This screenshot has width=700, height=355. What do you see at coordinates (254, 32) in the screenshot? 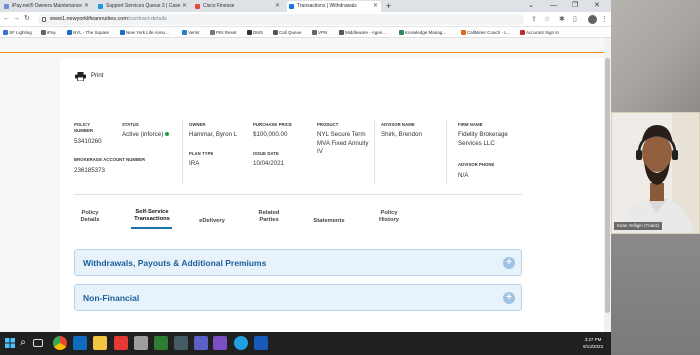
I see `bookmark-item: DMS` at bounding box center [254, 32].